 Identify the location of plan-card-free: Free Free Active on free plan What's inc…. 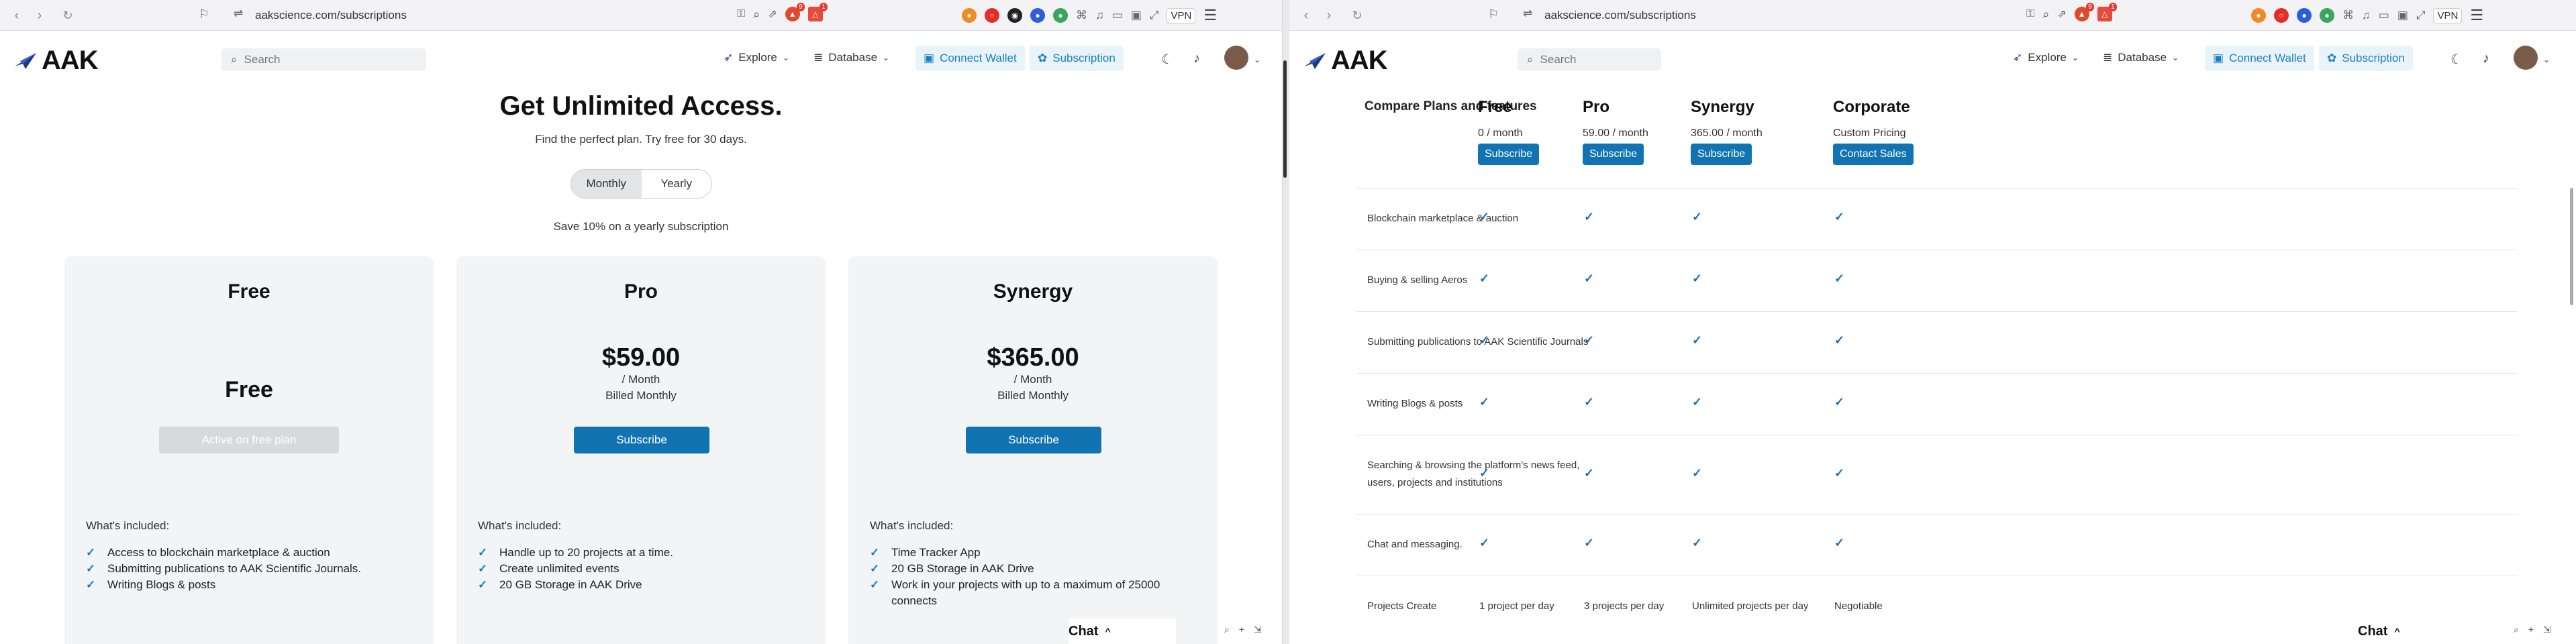
(249, 450).